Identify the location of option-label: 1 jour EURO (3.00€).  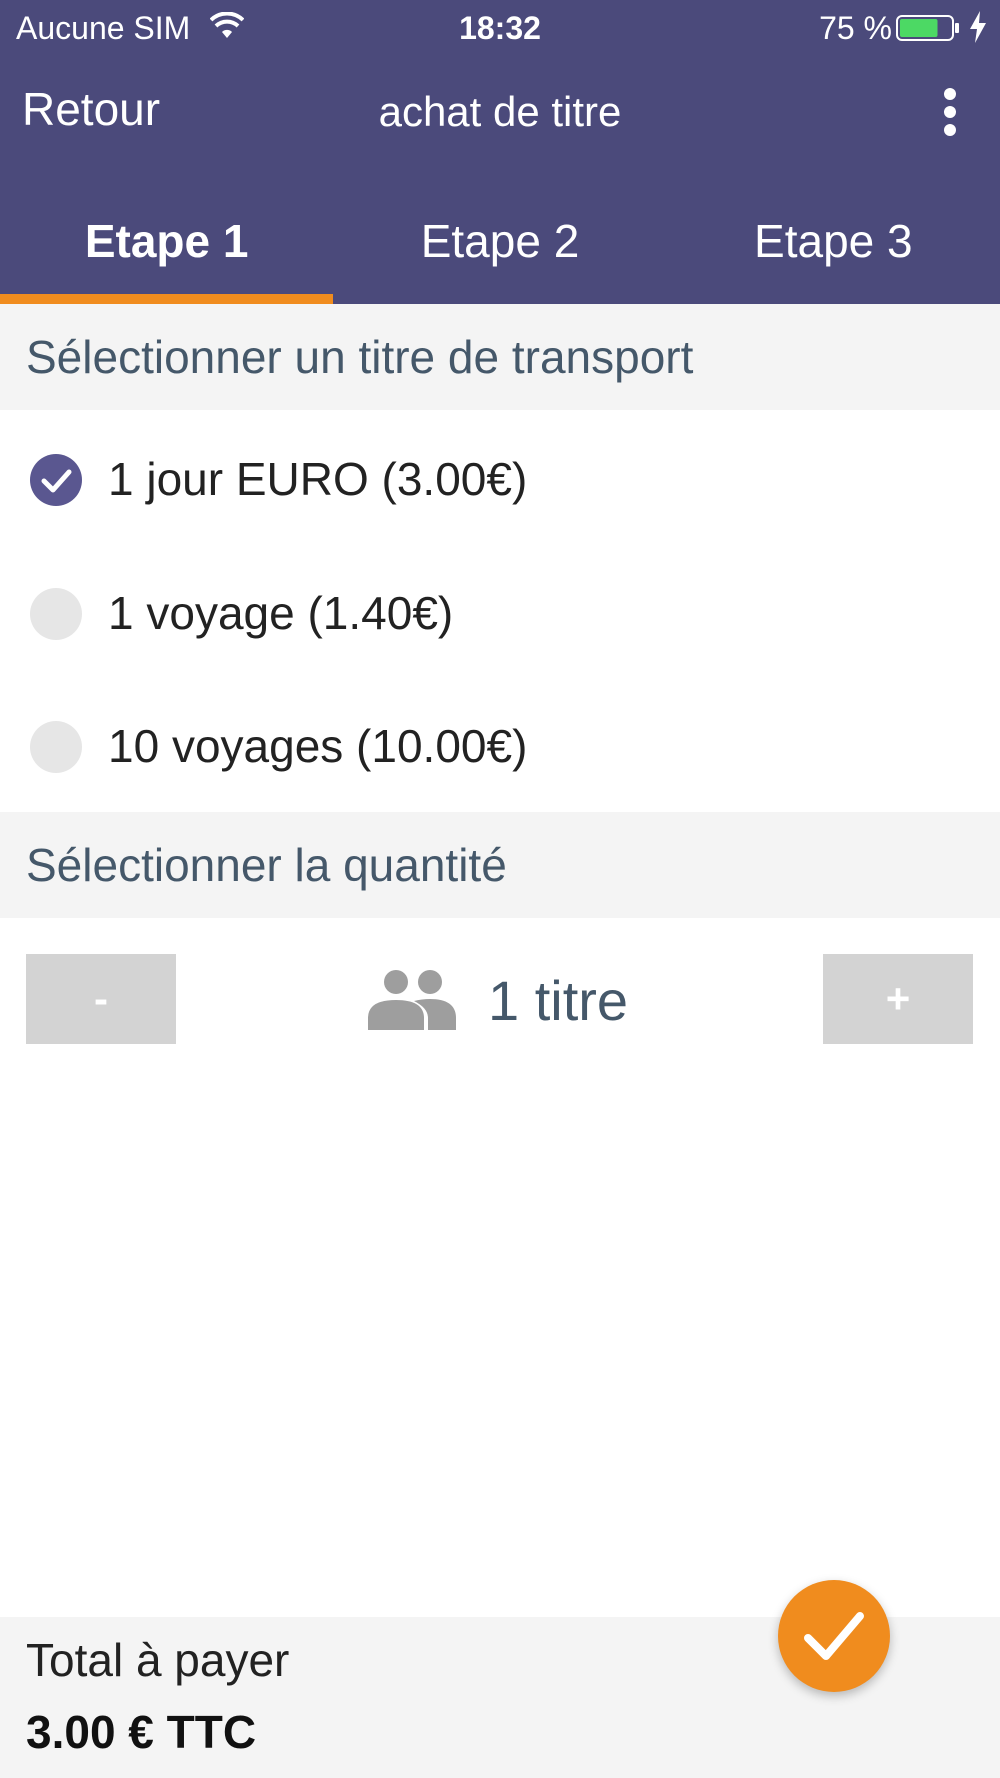
(318, 479).